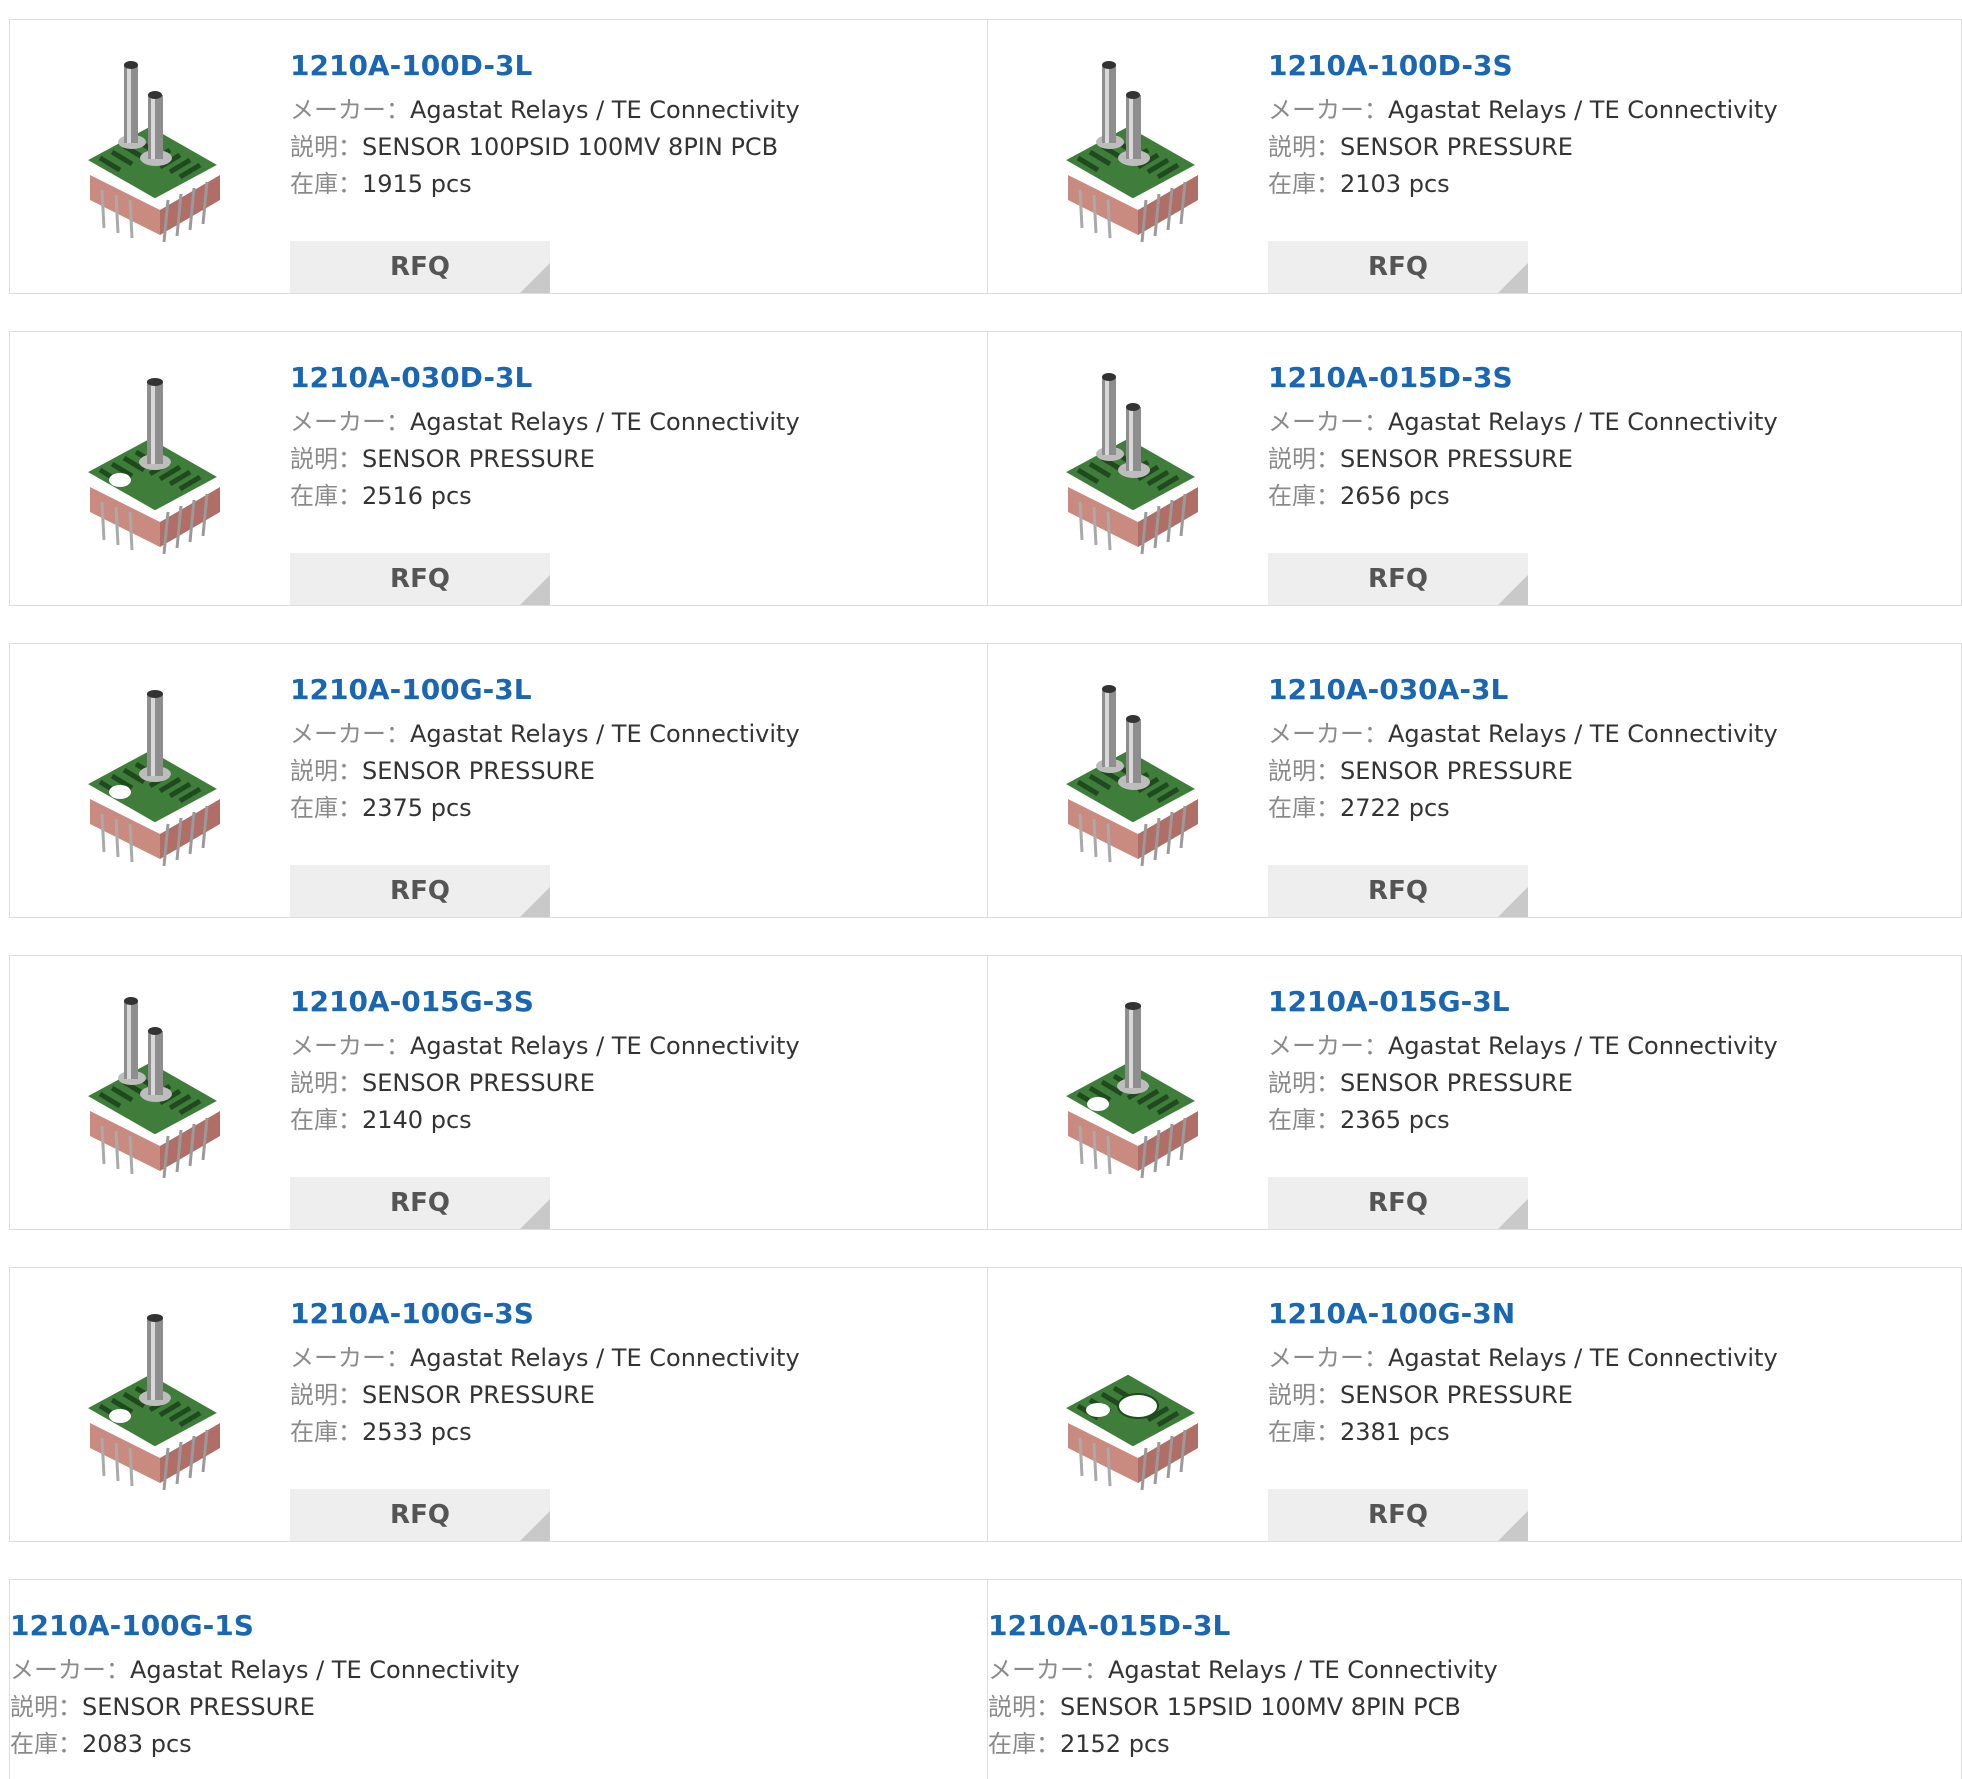 This screenshot has width=1962, height=1779. Describe the element at coordinates (545, 496) in the screenshot. I see `stock-line: 在庫2516 pcs` at that location.